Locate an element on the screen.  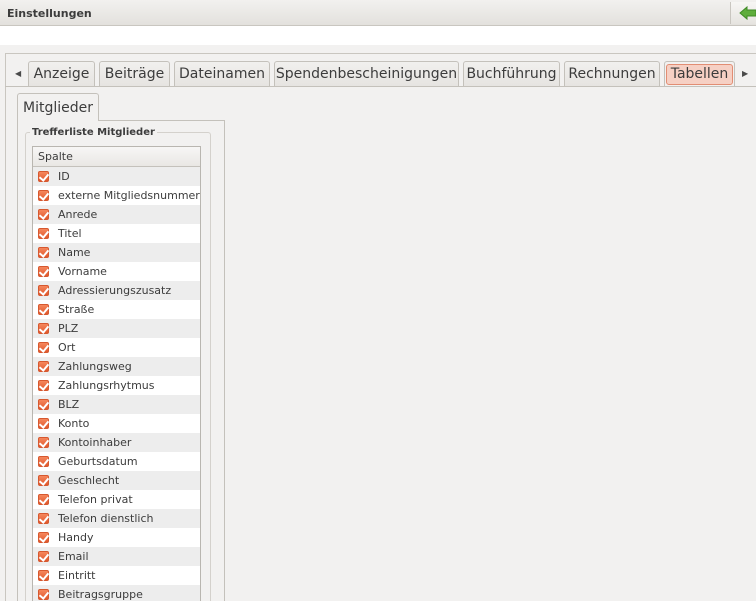
list-item: Email is located at coordinates (116, 556).